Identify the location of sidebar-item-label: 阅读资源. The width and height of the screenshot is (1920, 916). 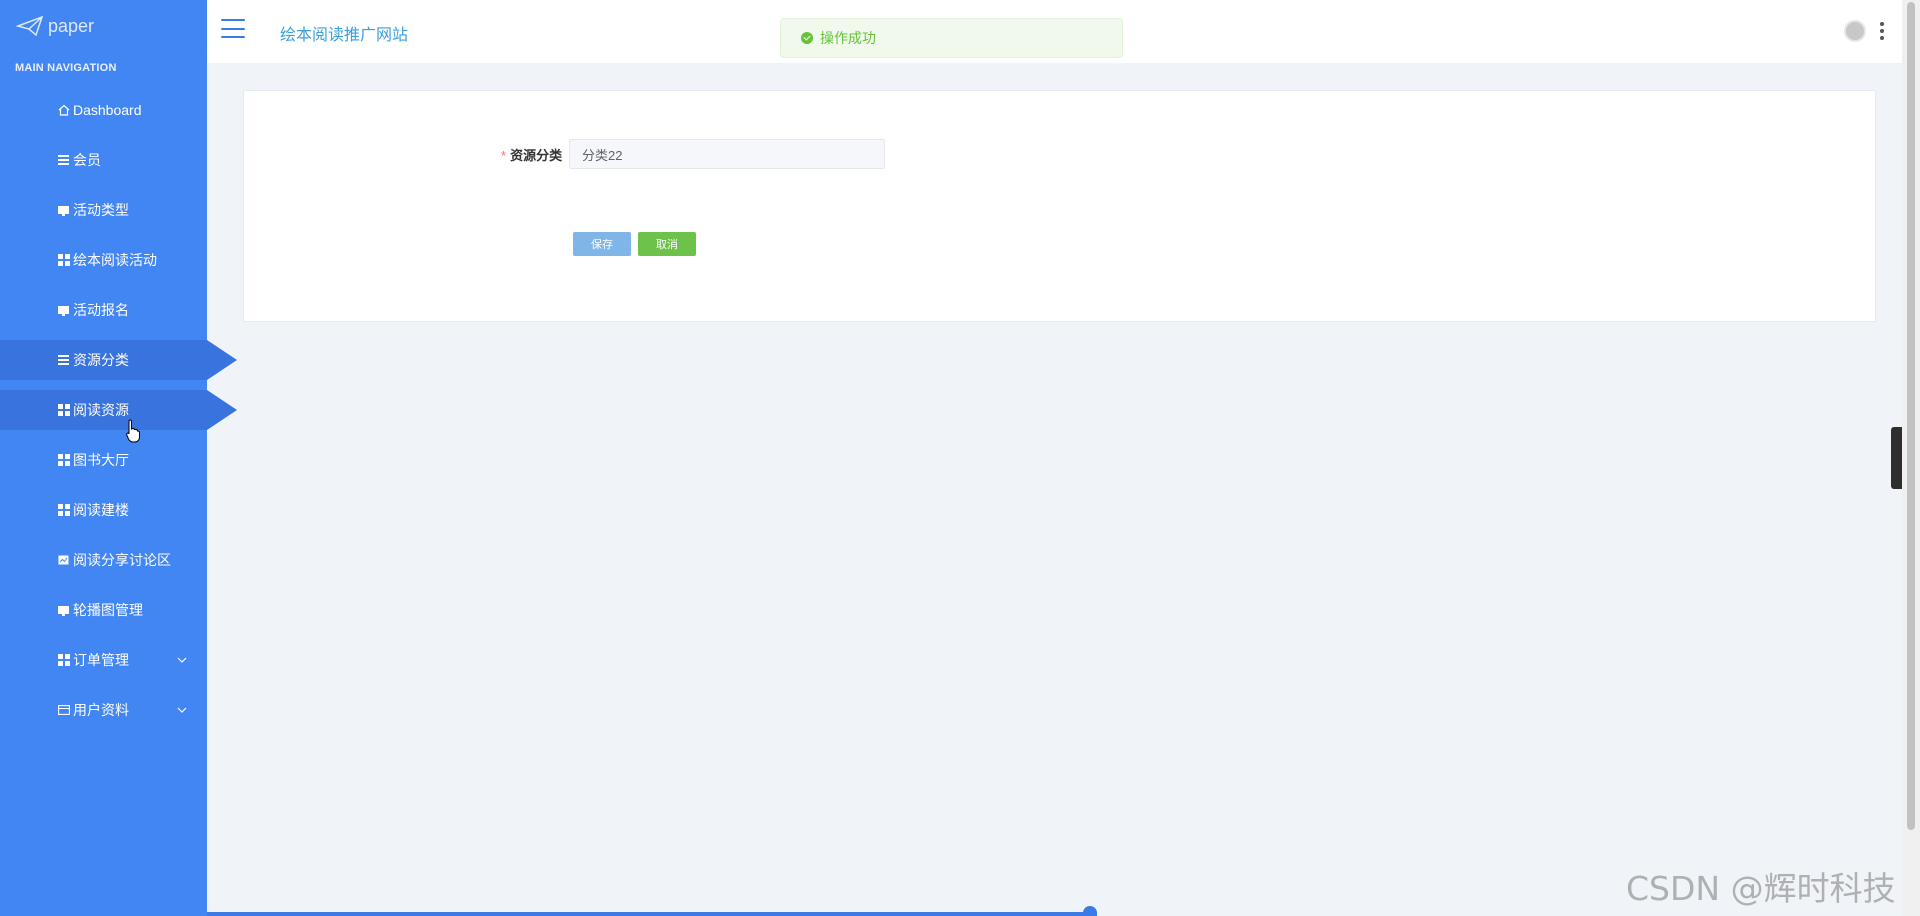
(101, 410).